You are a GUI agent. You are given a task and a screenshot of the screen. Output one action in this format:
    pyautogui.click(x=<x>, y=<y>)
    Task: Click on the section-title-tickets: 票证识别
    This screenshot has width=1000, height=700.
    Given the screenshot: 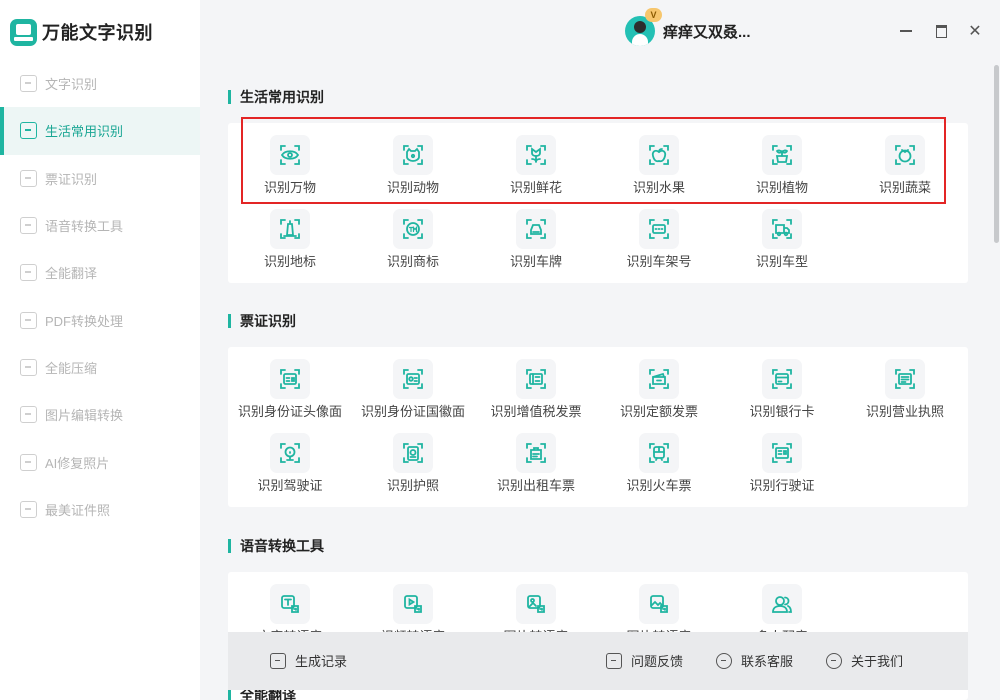 What is the action you would take?
    pyautogui.click(x=262, y=321)
    